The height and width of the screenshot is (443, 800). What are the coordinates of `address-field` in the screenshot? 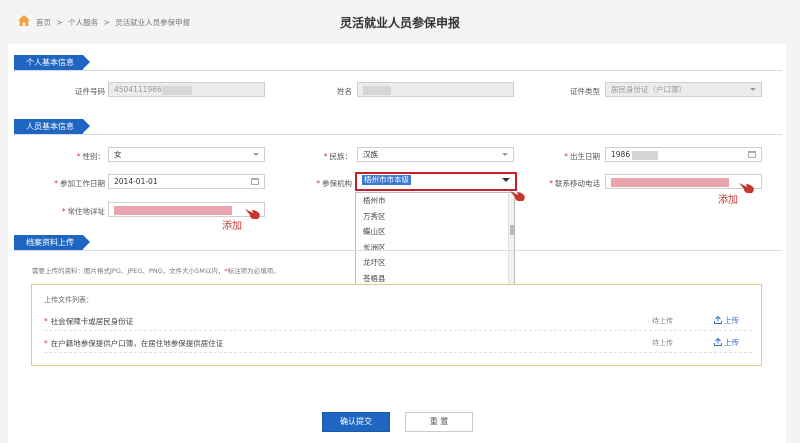 It's located at (186, 209).